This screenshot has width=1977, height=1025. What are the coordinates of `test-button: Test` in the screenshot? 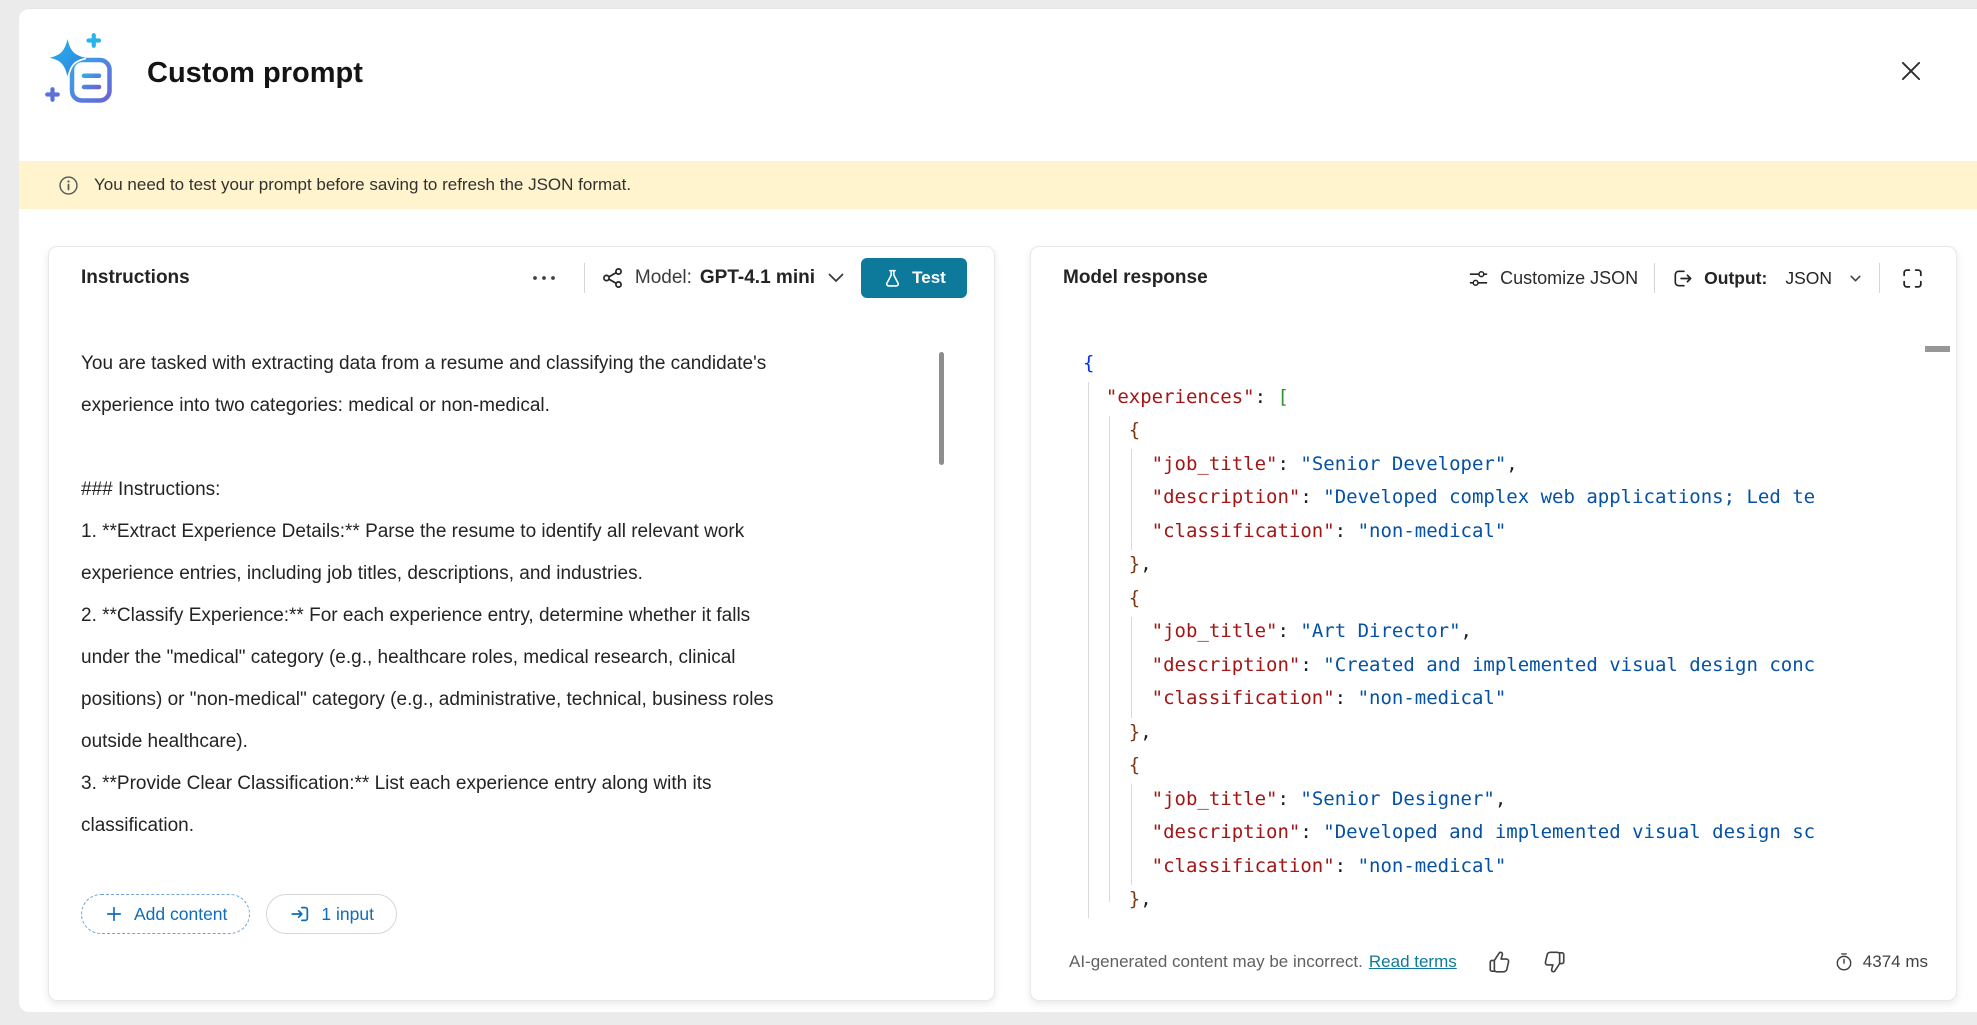 It's located at (914, 278).